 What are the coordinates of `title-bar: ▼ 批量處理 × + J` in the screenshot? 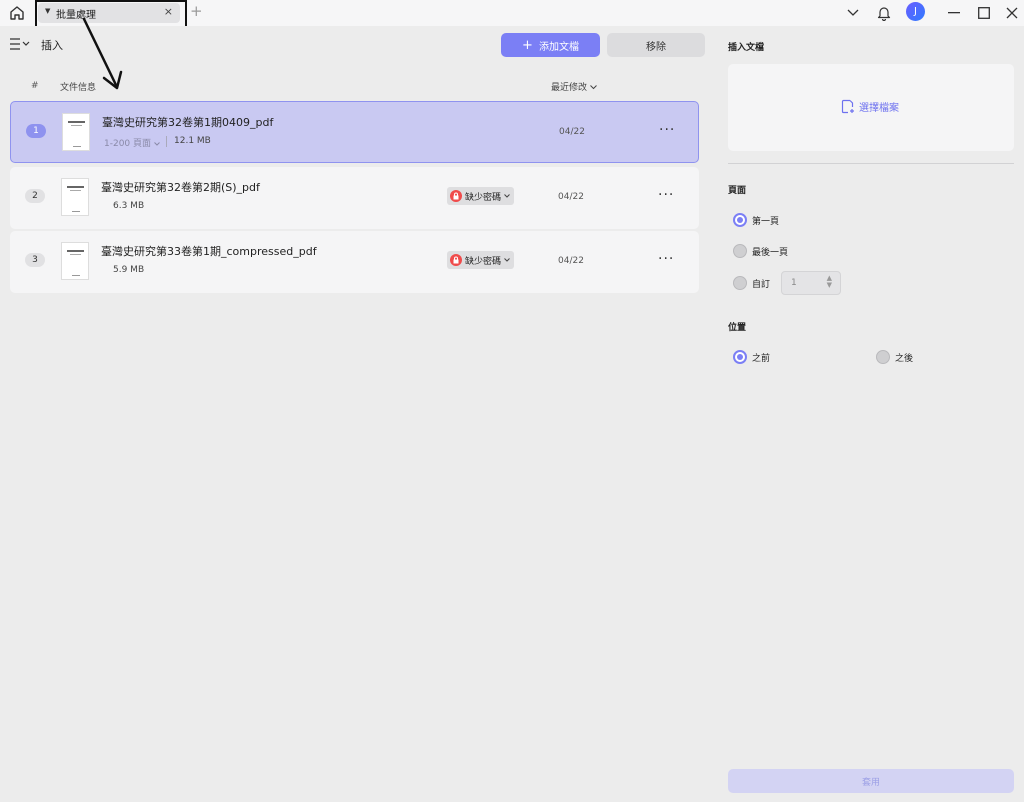 It's located at (512, 17).